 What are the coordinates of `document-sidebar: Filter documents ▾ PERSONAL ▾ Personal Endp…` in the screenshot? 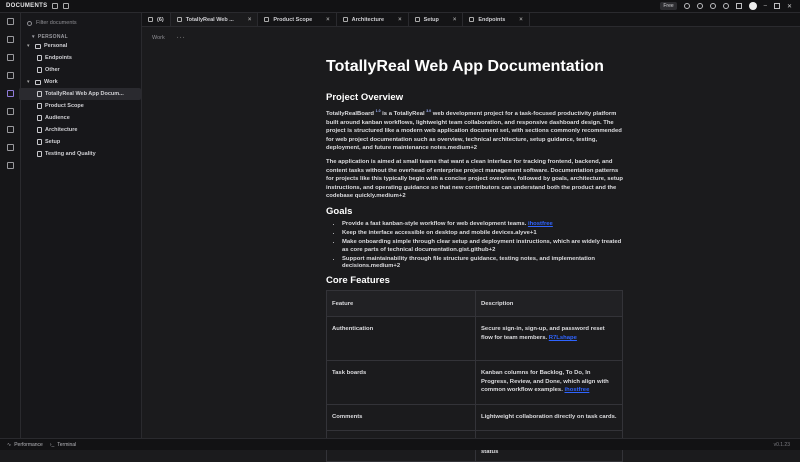 It's located at (80, 225).